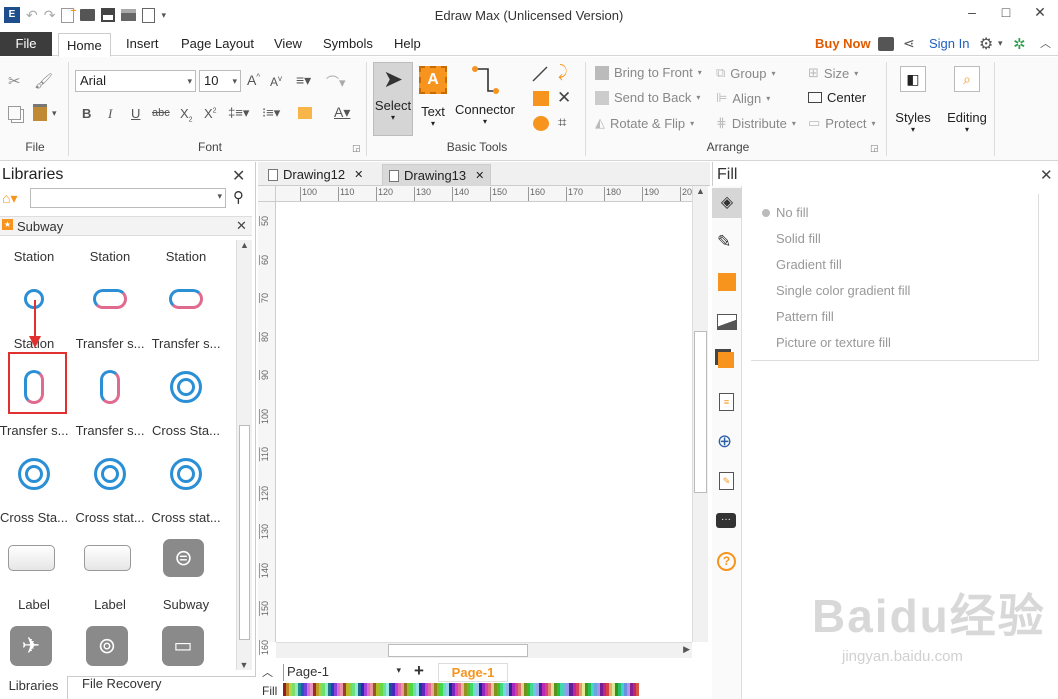 The width and height of the screenshot is (1058, 699). What do you see at coordinates (724, 441) in the screenshot?
I see `hyperlink-icon: ⊕` at bounding box center [724, 441].